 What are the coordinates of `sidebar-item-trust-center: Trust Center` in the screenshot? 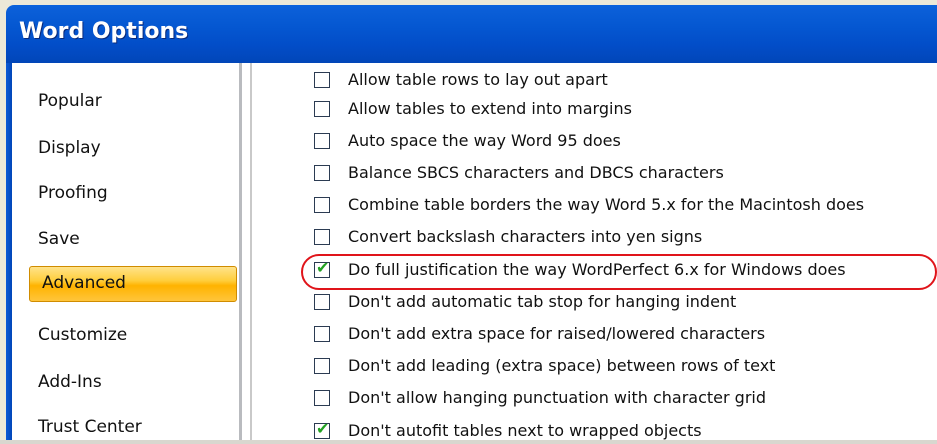 It's located at (133, 427).